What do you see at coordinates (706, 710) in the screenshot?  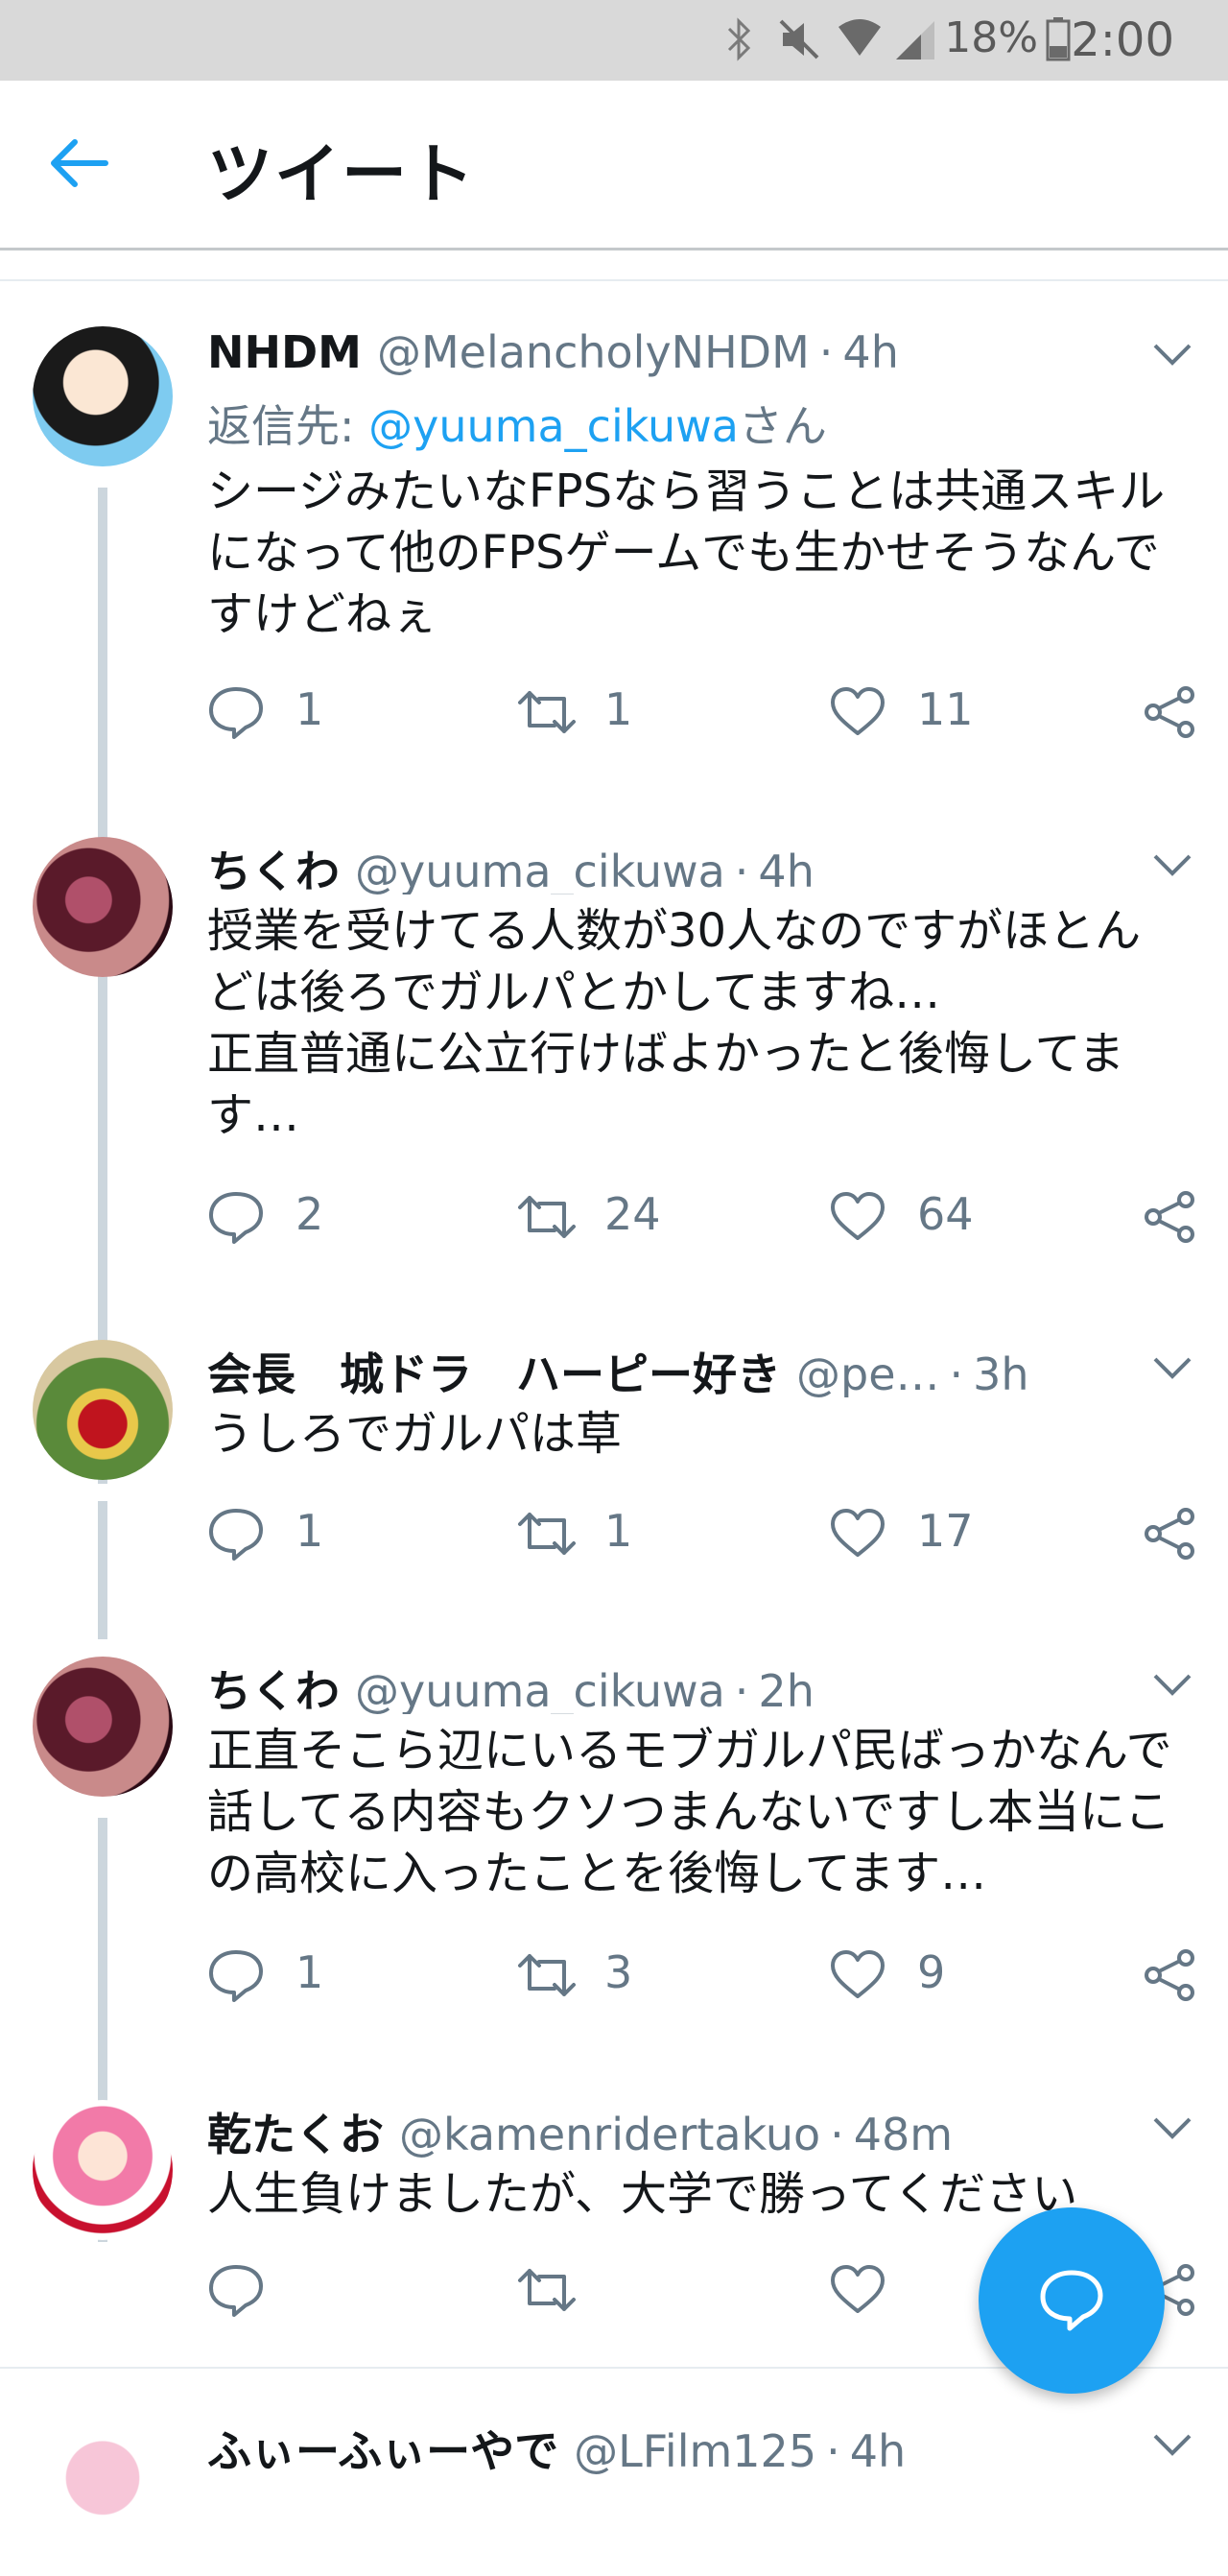 I see `tweet-actions: 1 1 11` at bounding box center [706, 710].